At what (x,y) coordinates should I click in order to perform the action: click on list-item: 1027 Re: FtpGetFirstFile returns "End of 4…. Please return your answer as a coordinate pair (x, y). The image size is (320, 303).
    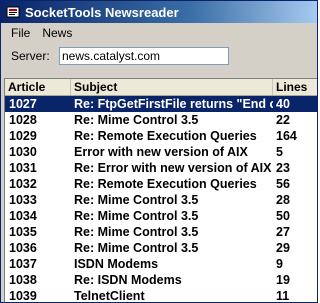
    Looking at the image, I should click on (161, 104).